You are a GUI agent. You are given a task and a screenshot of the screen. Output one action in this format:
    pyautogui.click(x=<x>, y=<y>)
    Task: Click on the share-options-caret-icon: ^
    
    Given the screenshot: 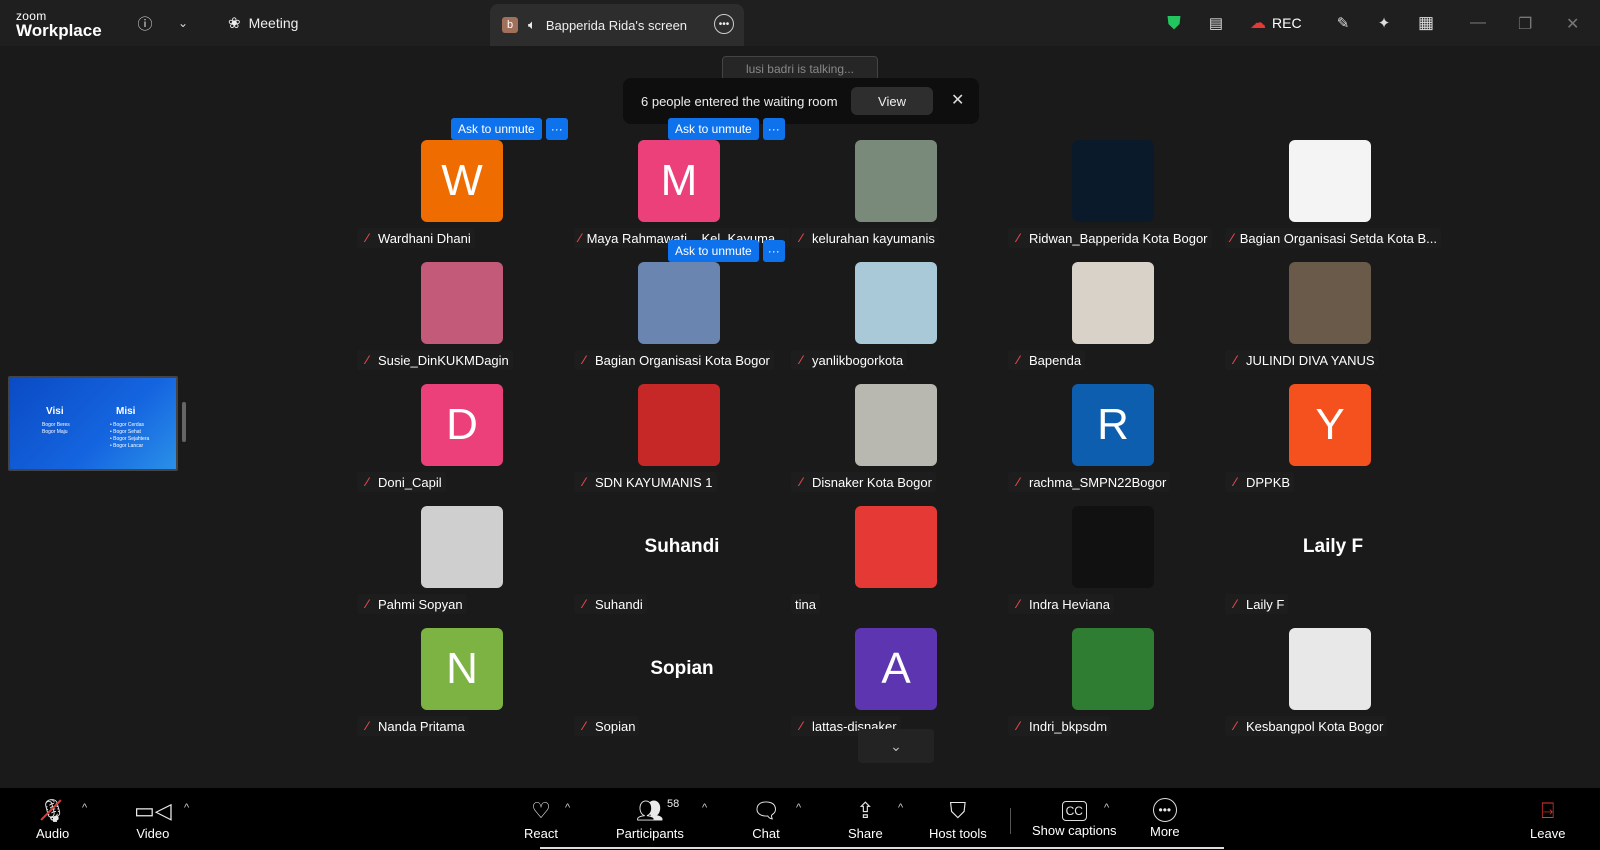 What is the action you would take?
    pyautogui.click(x=900, y=808)
    